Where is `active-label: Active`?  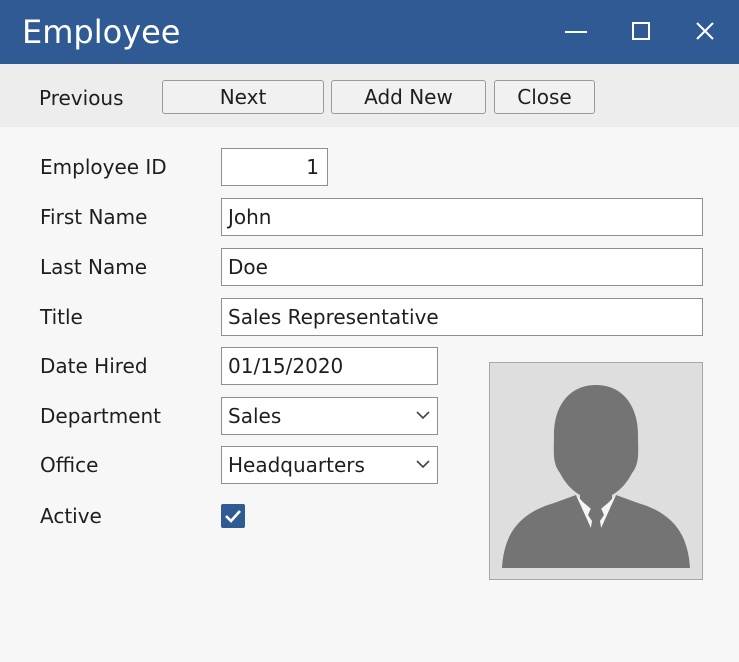
active-label: Active is located at coordinates (71, 516).